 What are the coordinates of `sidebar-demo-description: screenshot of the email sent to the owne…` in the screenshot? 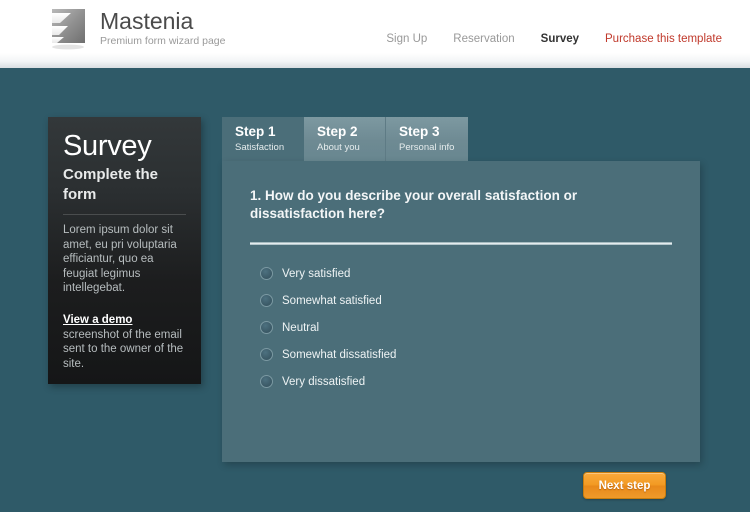 It's located at (123, 349).